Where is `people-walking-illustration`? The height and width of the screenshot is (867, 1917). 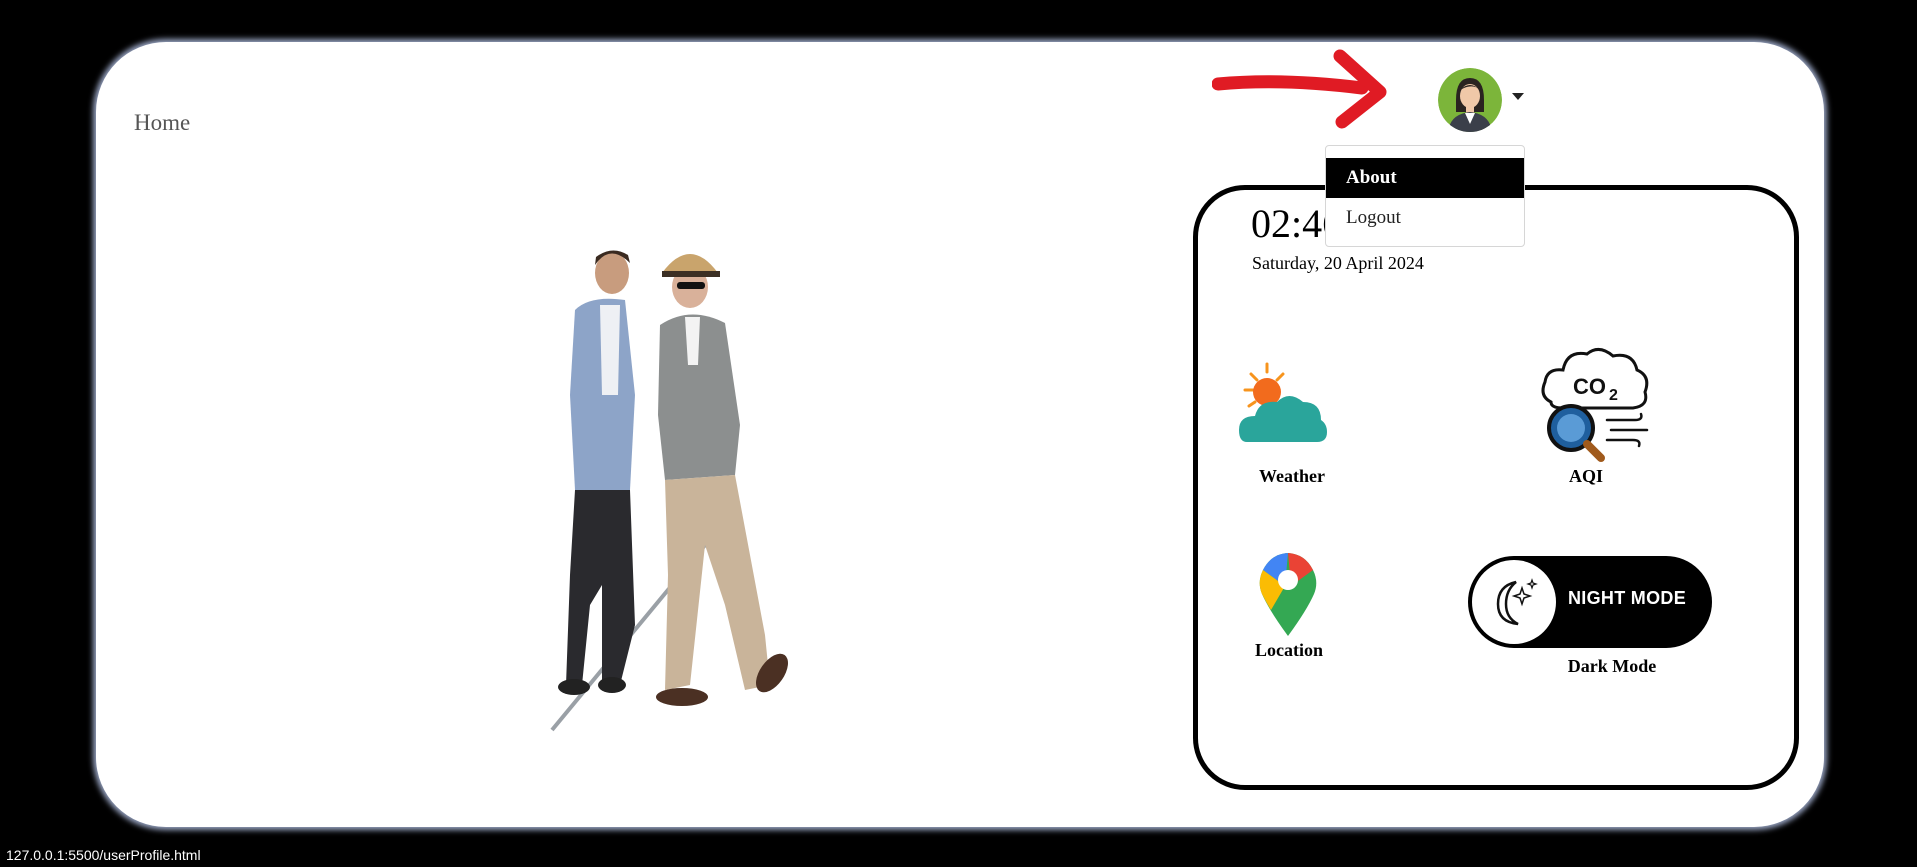
people-walking-illustration is located at coordinates (669, 491).